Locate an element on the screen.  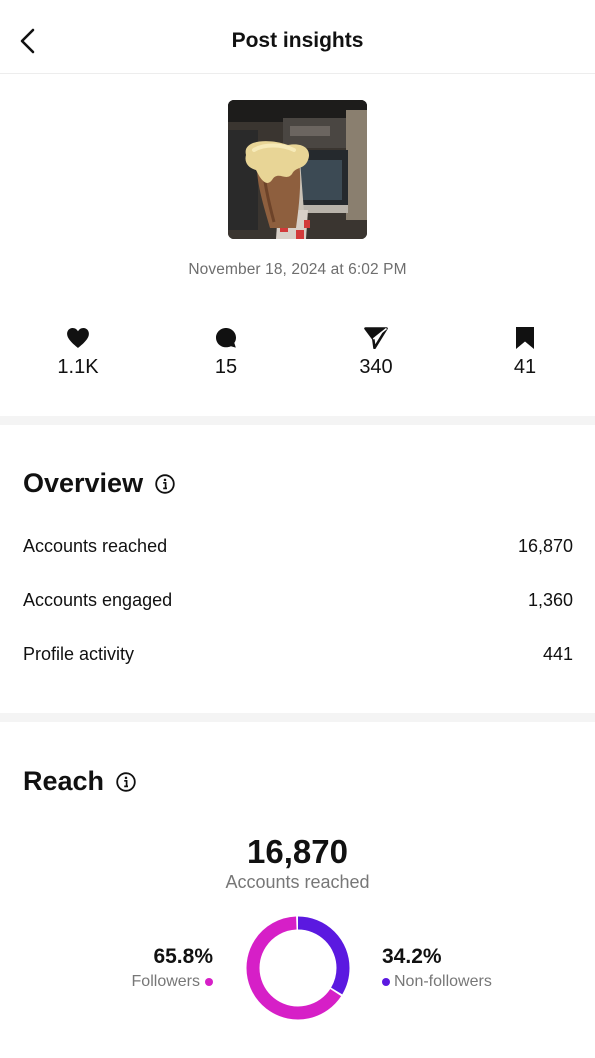
header-bar: Post insights is located at coordinates (297, 37).